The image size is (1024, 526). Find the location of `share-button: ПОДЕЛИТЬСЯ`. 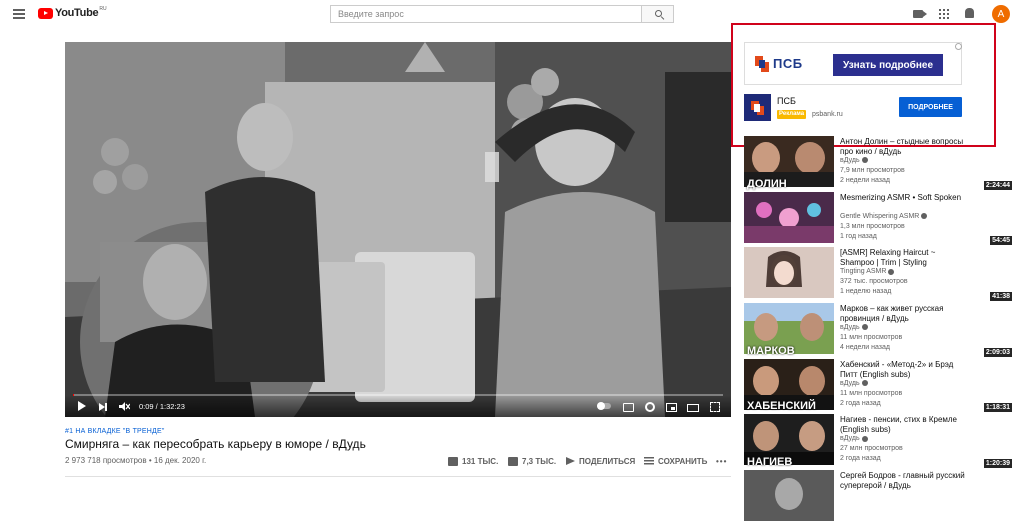

share-button: ПОДЕЛИТЬСЯ is located at coordinates (600, 461).